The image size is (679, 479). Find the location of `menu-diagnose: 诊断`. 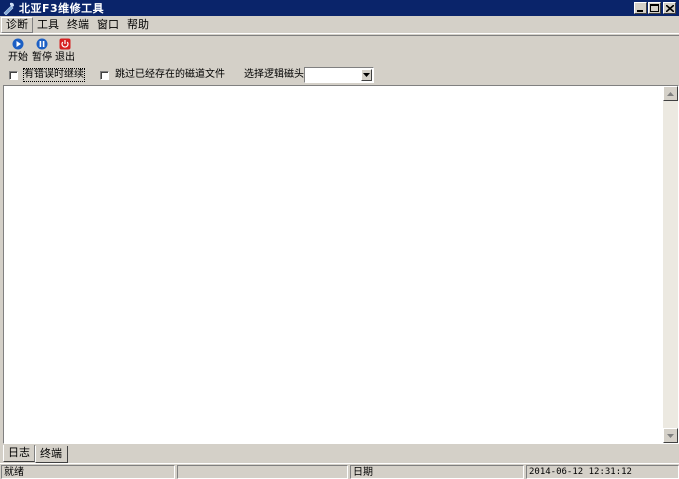

menu-diagnose: 诊断 is located at coordinates (17, 24).